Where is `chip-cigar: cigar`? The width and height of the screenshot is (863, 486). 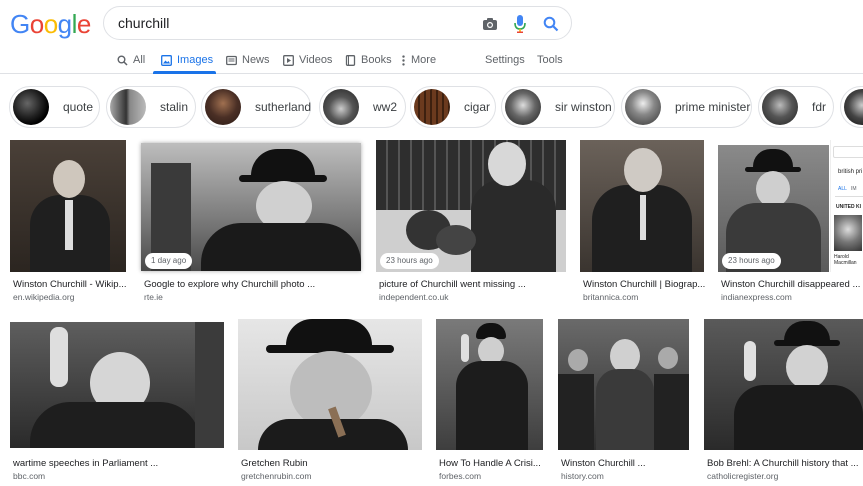
chip-cigar: cigar is located at coordinates (453, 107).